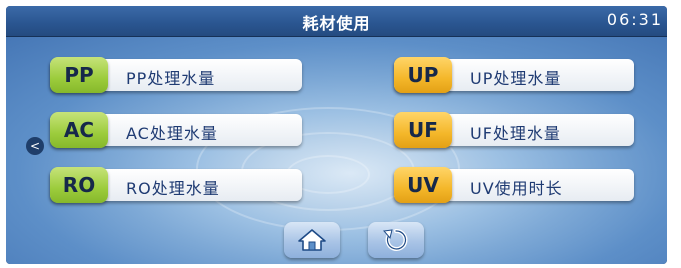 The height and width of the screenshot is (268, 681). I want to click on page-title: 耗材使用, so click(336, 23).